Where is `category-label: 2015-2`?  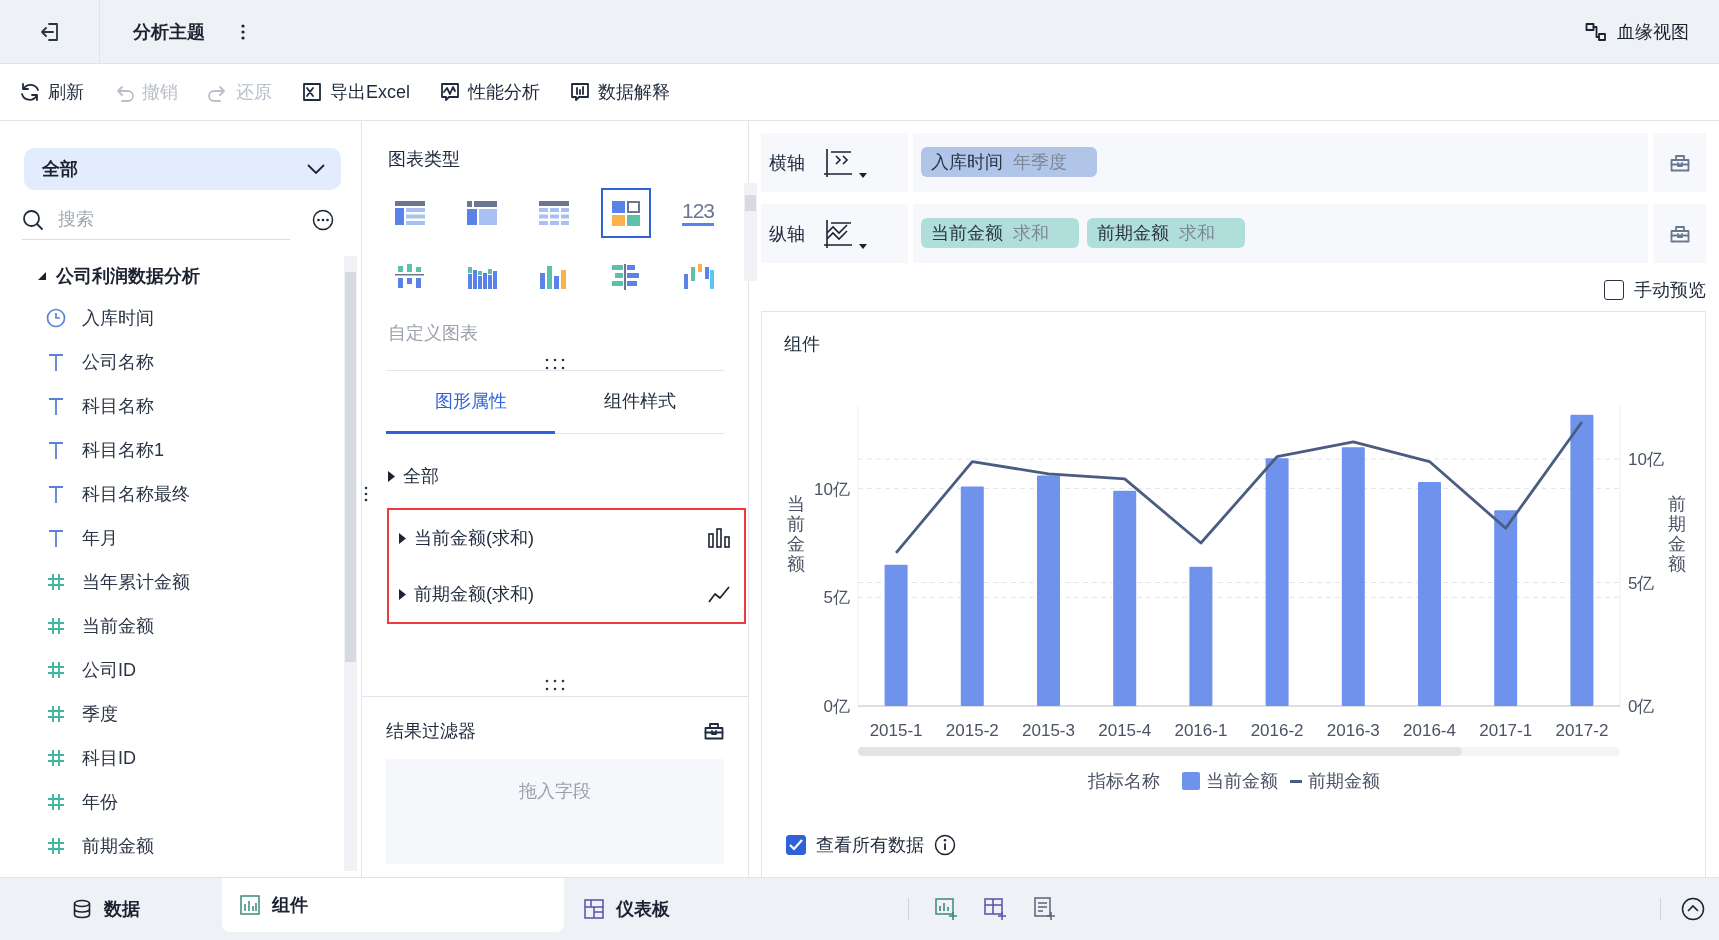
category-label: 2015-2 is located at coordinates (972, 730).